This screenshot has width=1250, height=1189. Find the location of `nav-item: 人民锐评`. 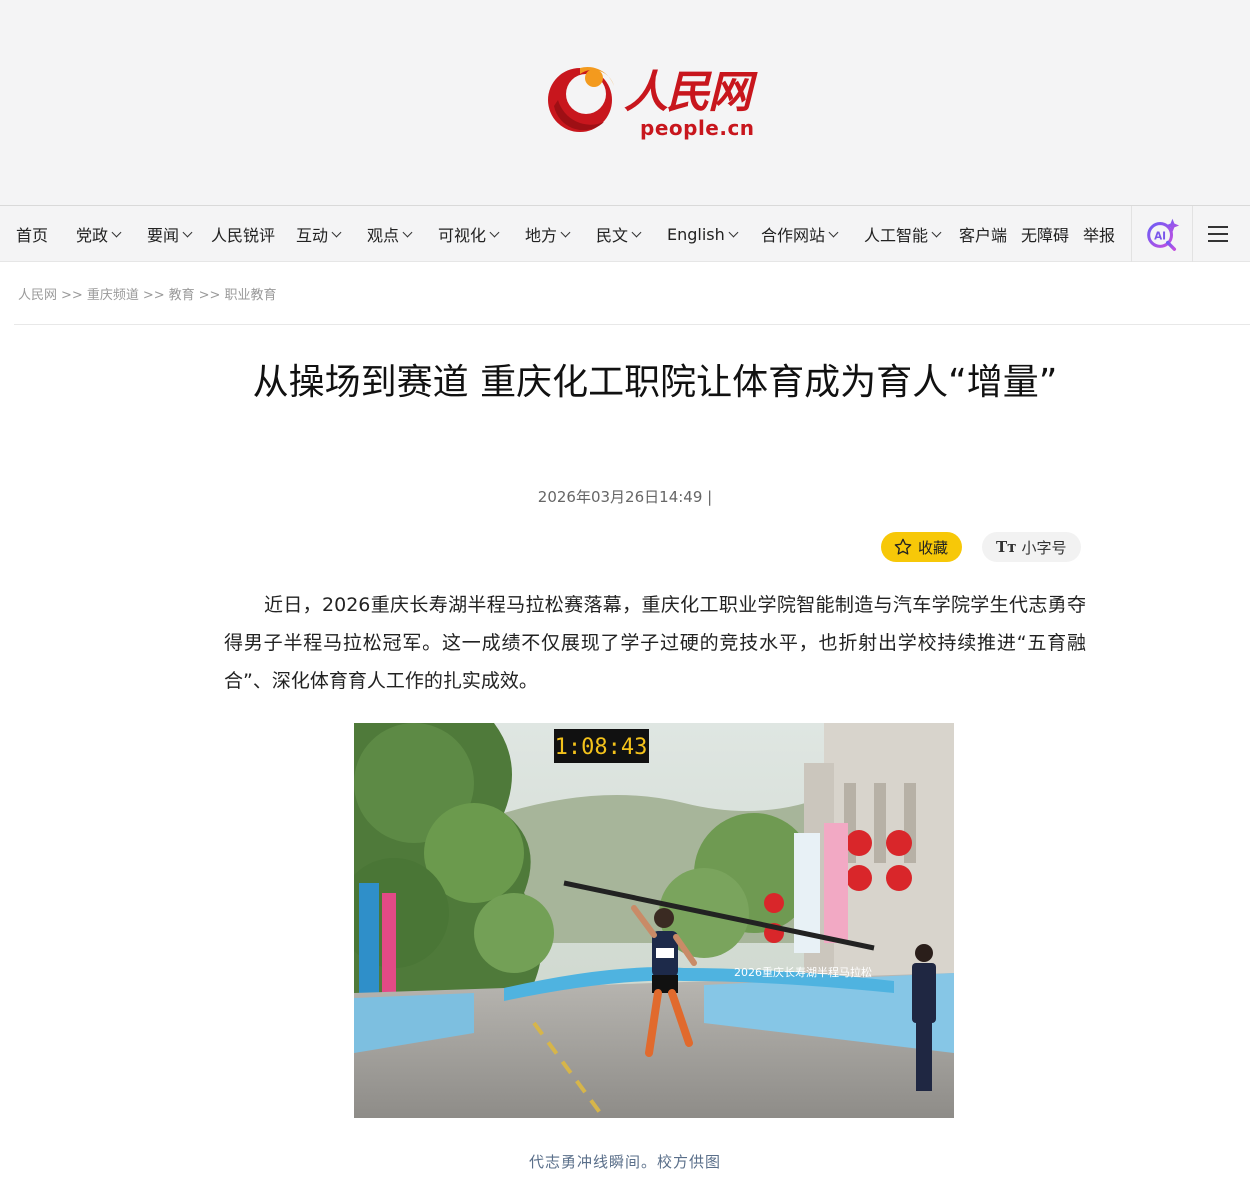

nav-item: 人民锐评 is located at coordinates (243, 234).